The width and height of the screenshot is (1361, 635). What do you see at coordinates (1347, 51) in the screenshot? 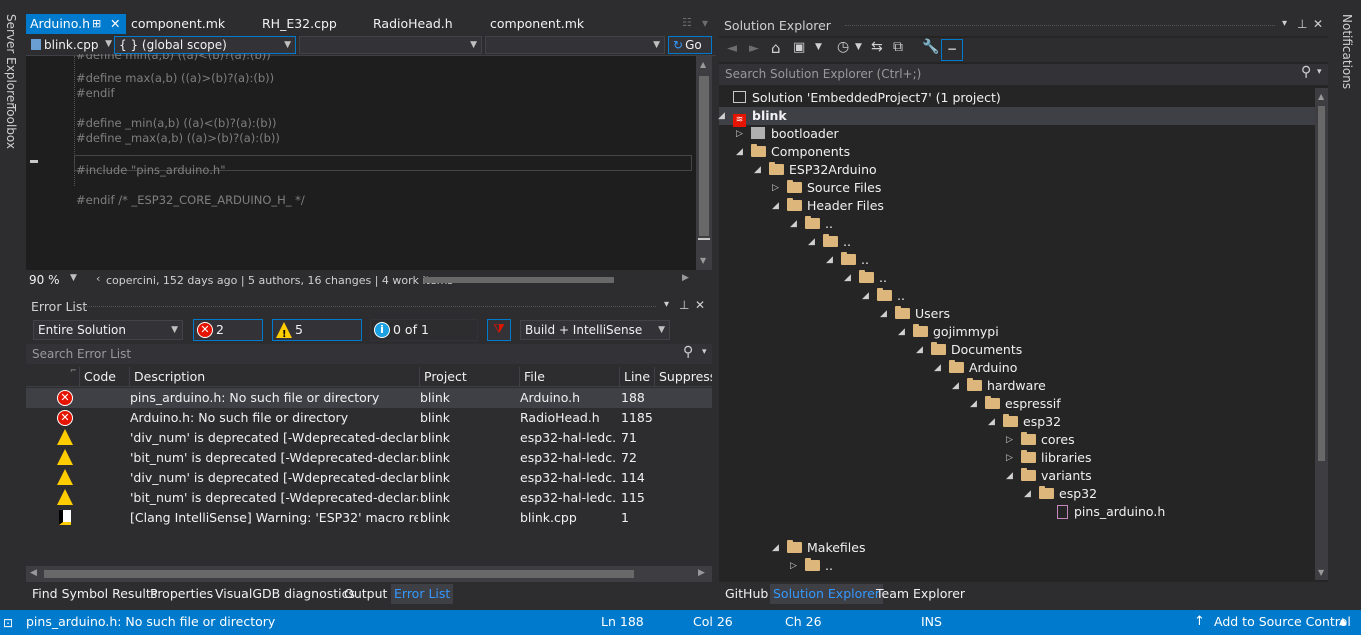
I see `notifications-tab: Notifications` at bounding box center [1347, 51].